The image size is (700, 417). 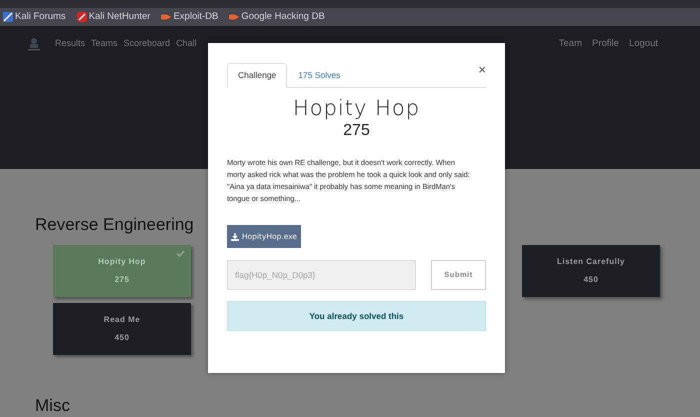 What do you see at coordinates (180, 253) in the screenshot?
I see `check-icon` at bounding box center [180, 253].